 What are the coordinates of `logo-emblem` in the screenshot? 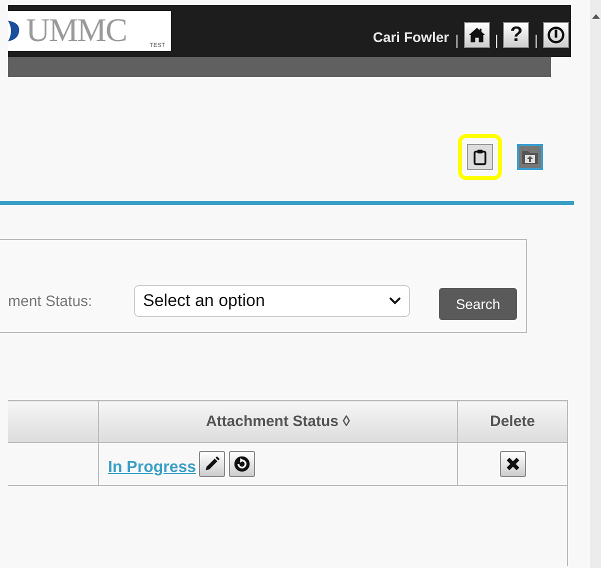 It's located at (14, 31).